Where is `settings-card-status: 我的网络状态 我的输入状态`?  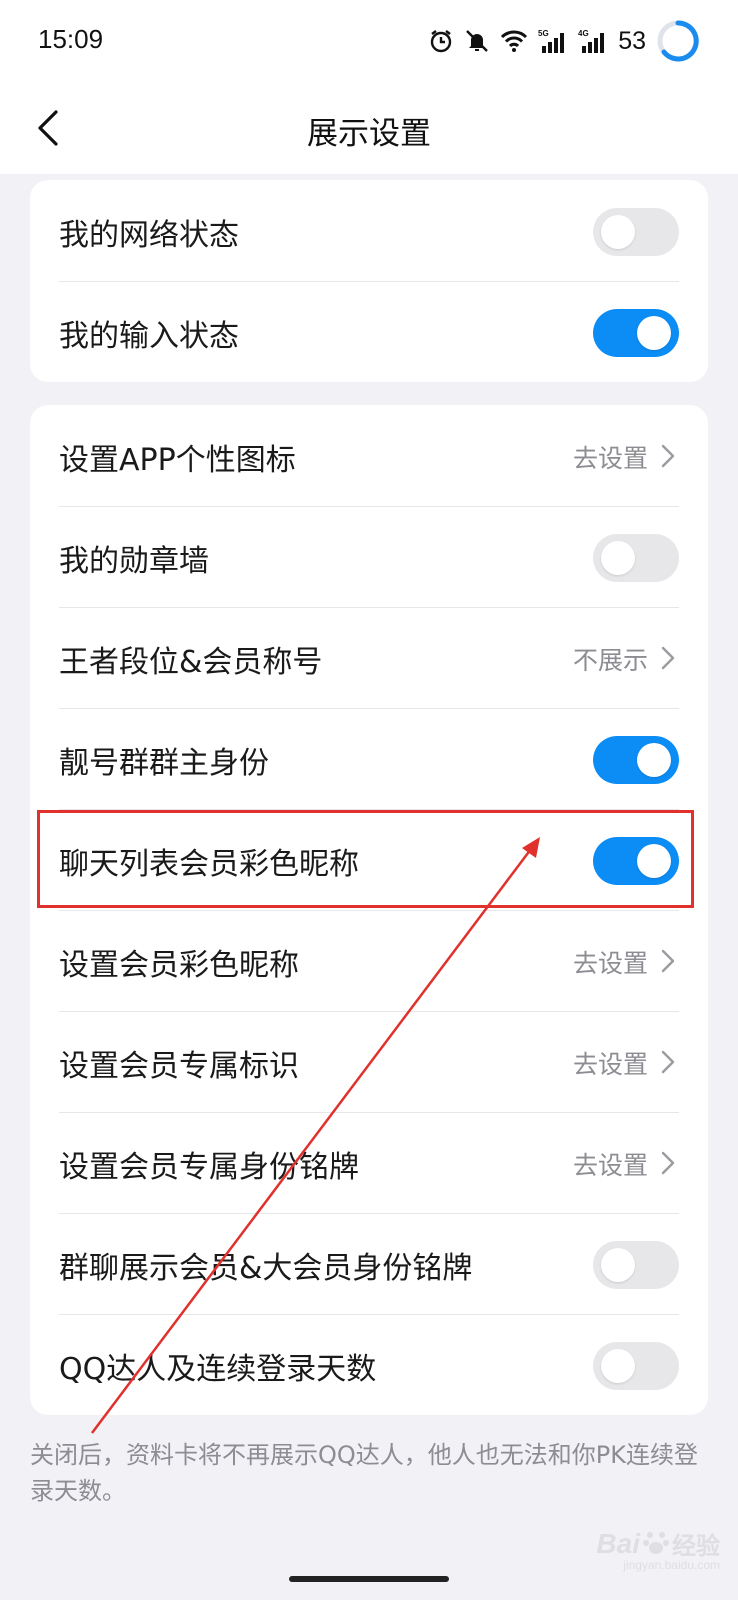 settings-card-status: 我的网络状态 我的输入状态 is located at coordinates (369, 281).